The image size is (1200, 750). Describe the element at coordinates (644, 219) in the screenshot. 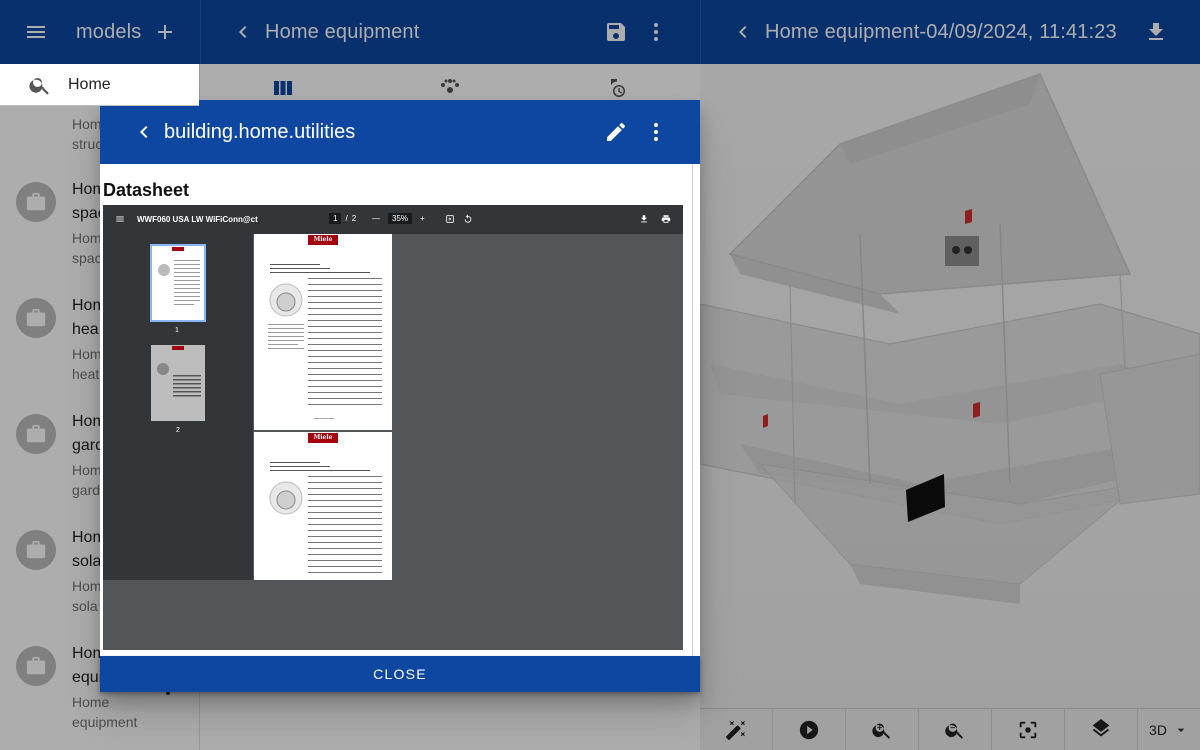

I see `download-icon` at that location.